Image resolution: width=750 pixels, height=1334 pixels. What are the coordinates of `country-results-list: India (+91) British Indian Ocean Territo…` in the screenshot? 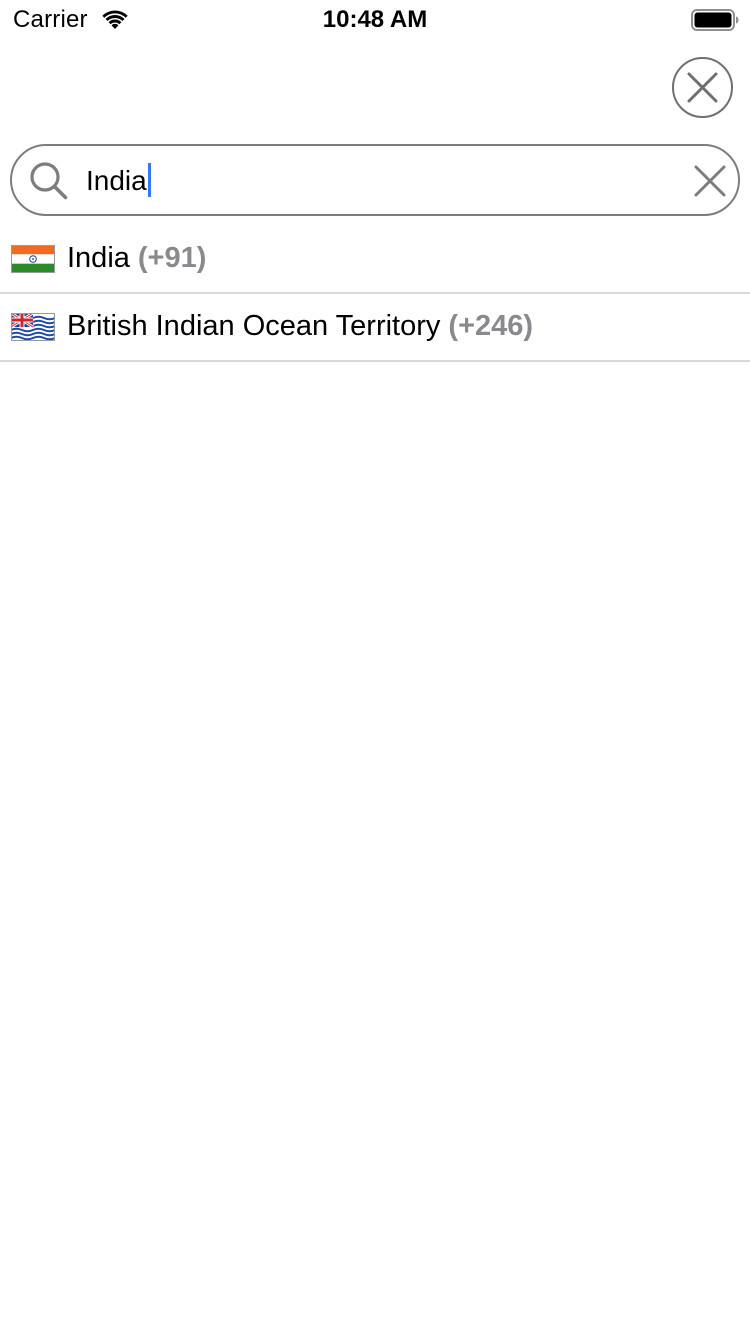 It's located at (375, 294).